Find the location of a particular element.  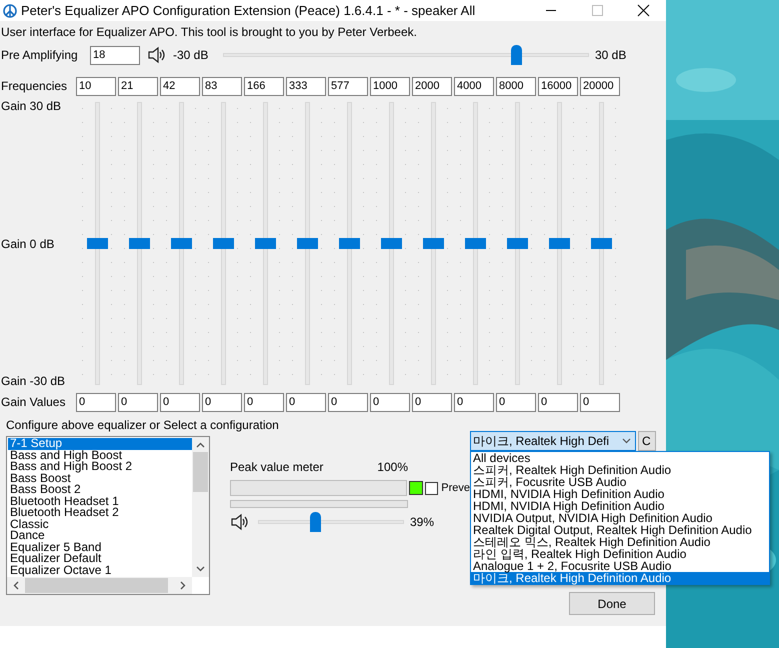

menu-item: Analogue 1 + 2, Focusrite USB Audio is located at coordinates (620, 566).